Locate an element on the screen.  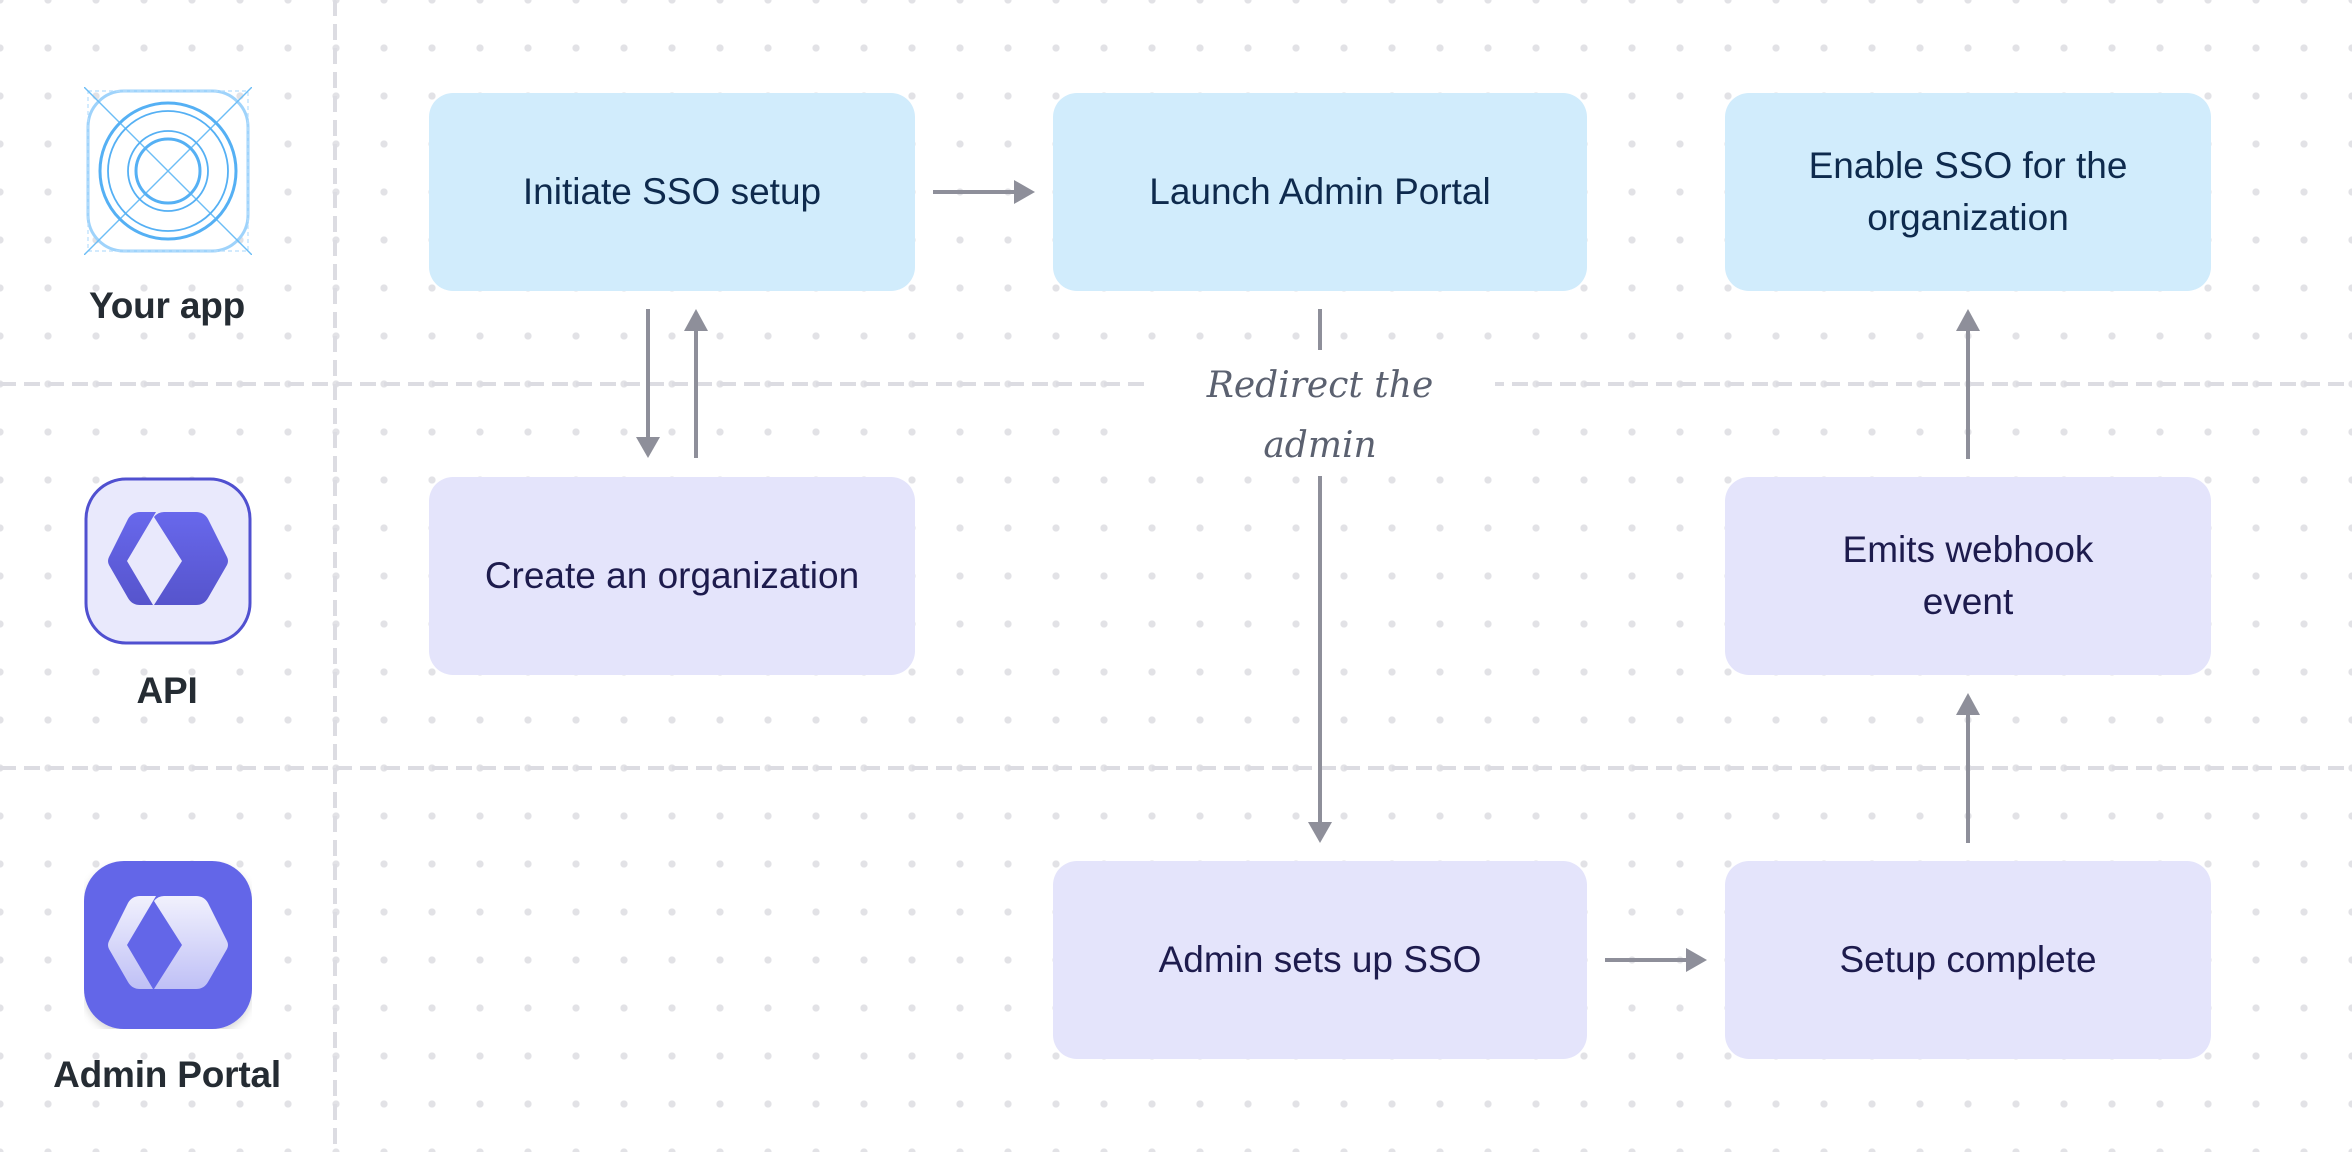
step-label: Initiate SSO setup is located at coordinates (672, 191).